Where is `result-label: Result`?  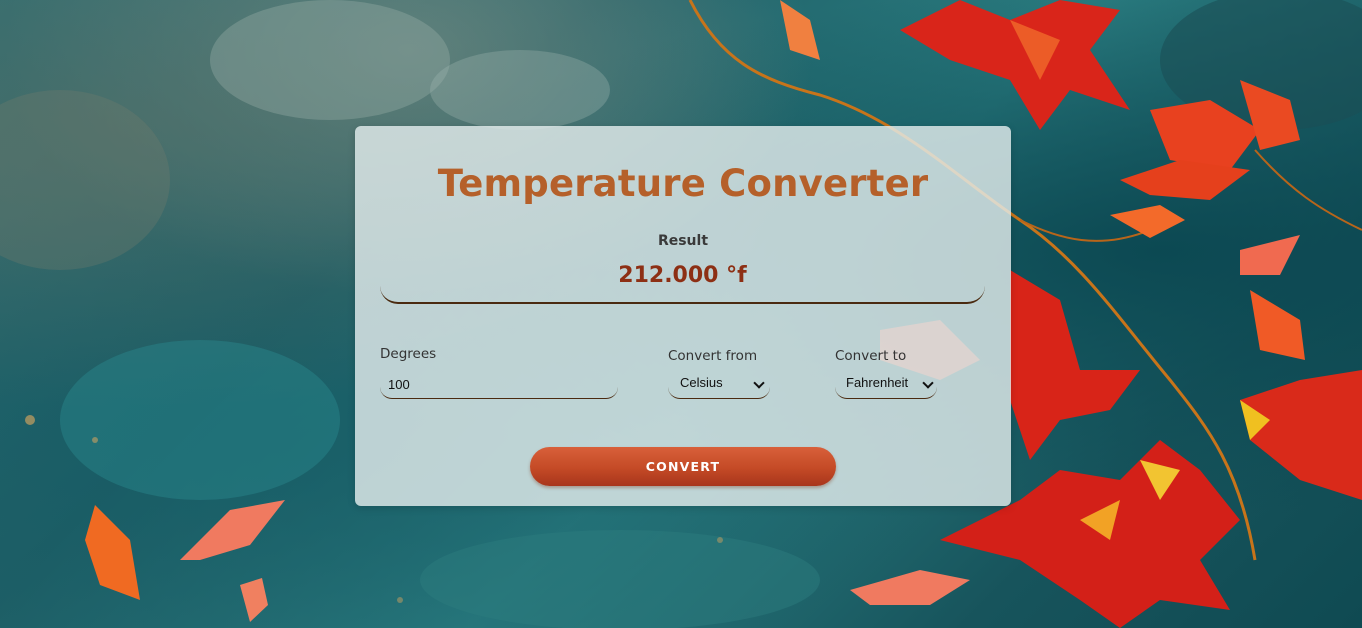
result-label: Result is located at coordinates (683, 241).